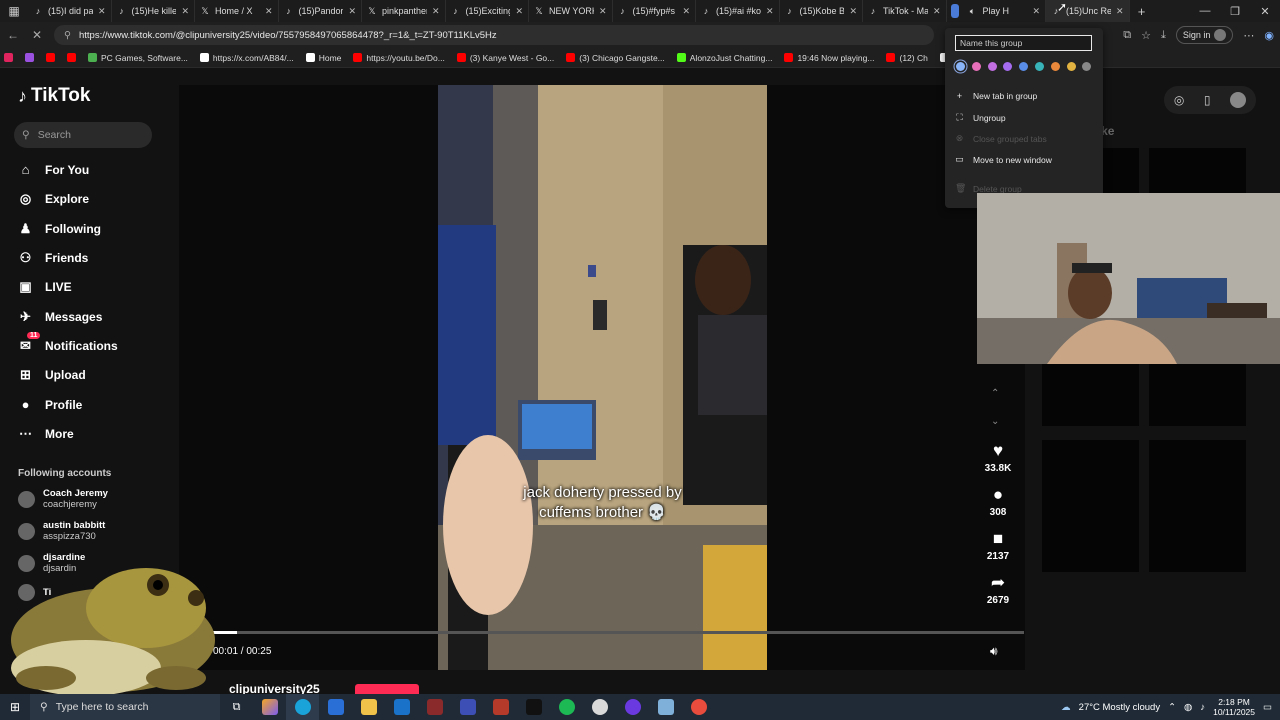 Image resolution: width=1280 pixels, height=720 pixels. What do you see at coordinates (1235, 11) in the screenshot?
I see `restore-icon: ❐` at bounding box center [1235, 11].